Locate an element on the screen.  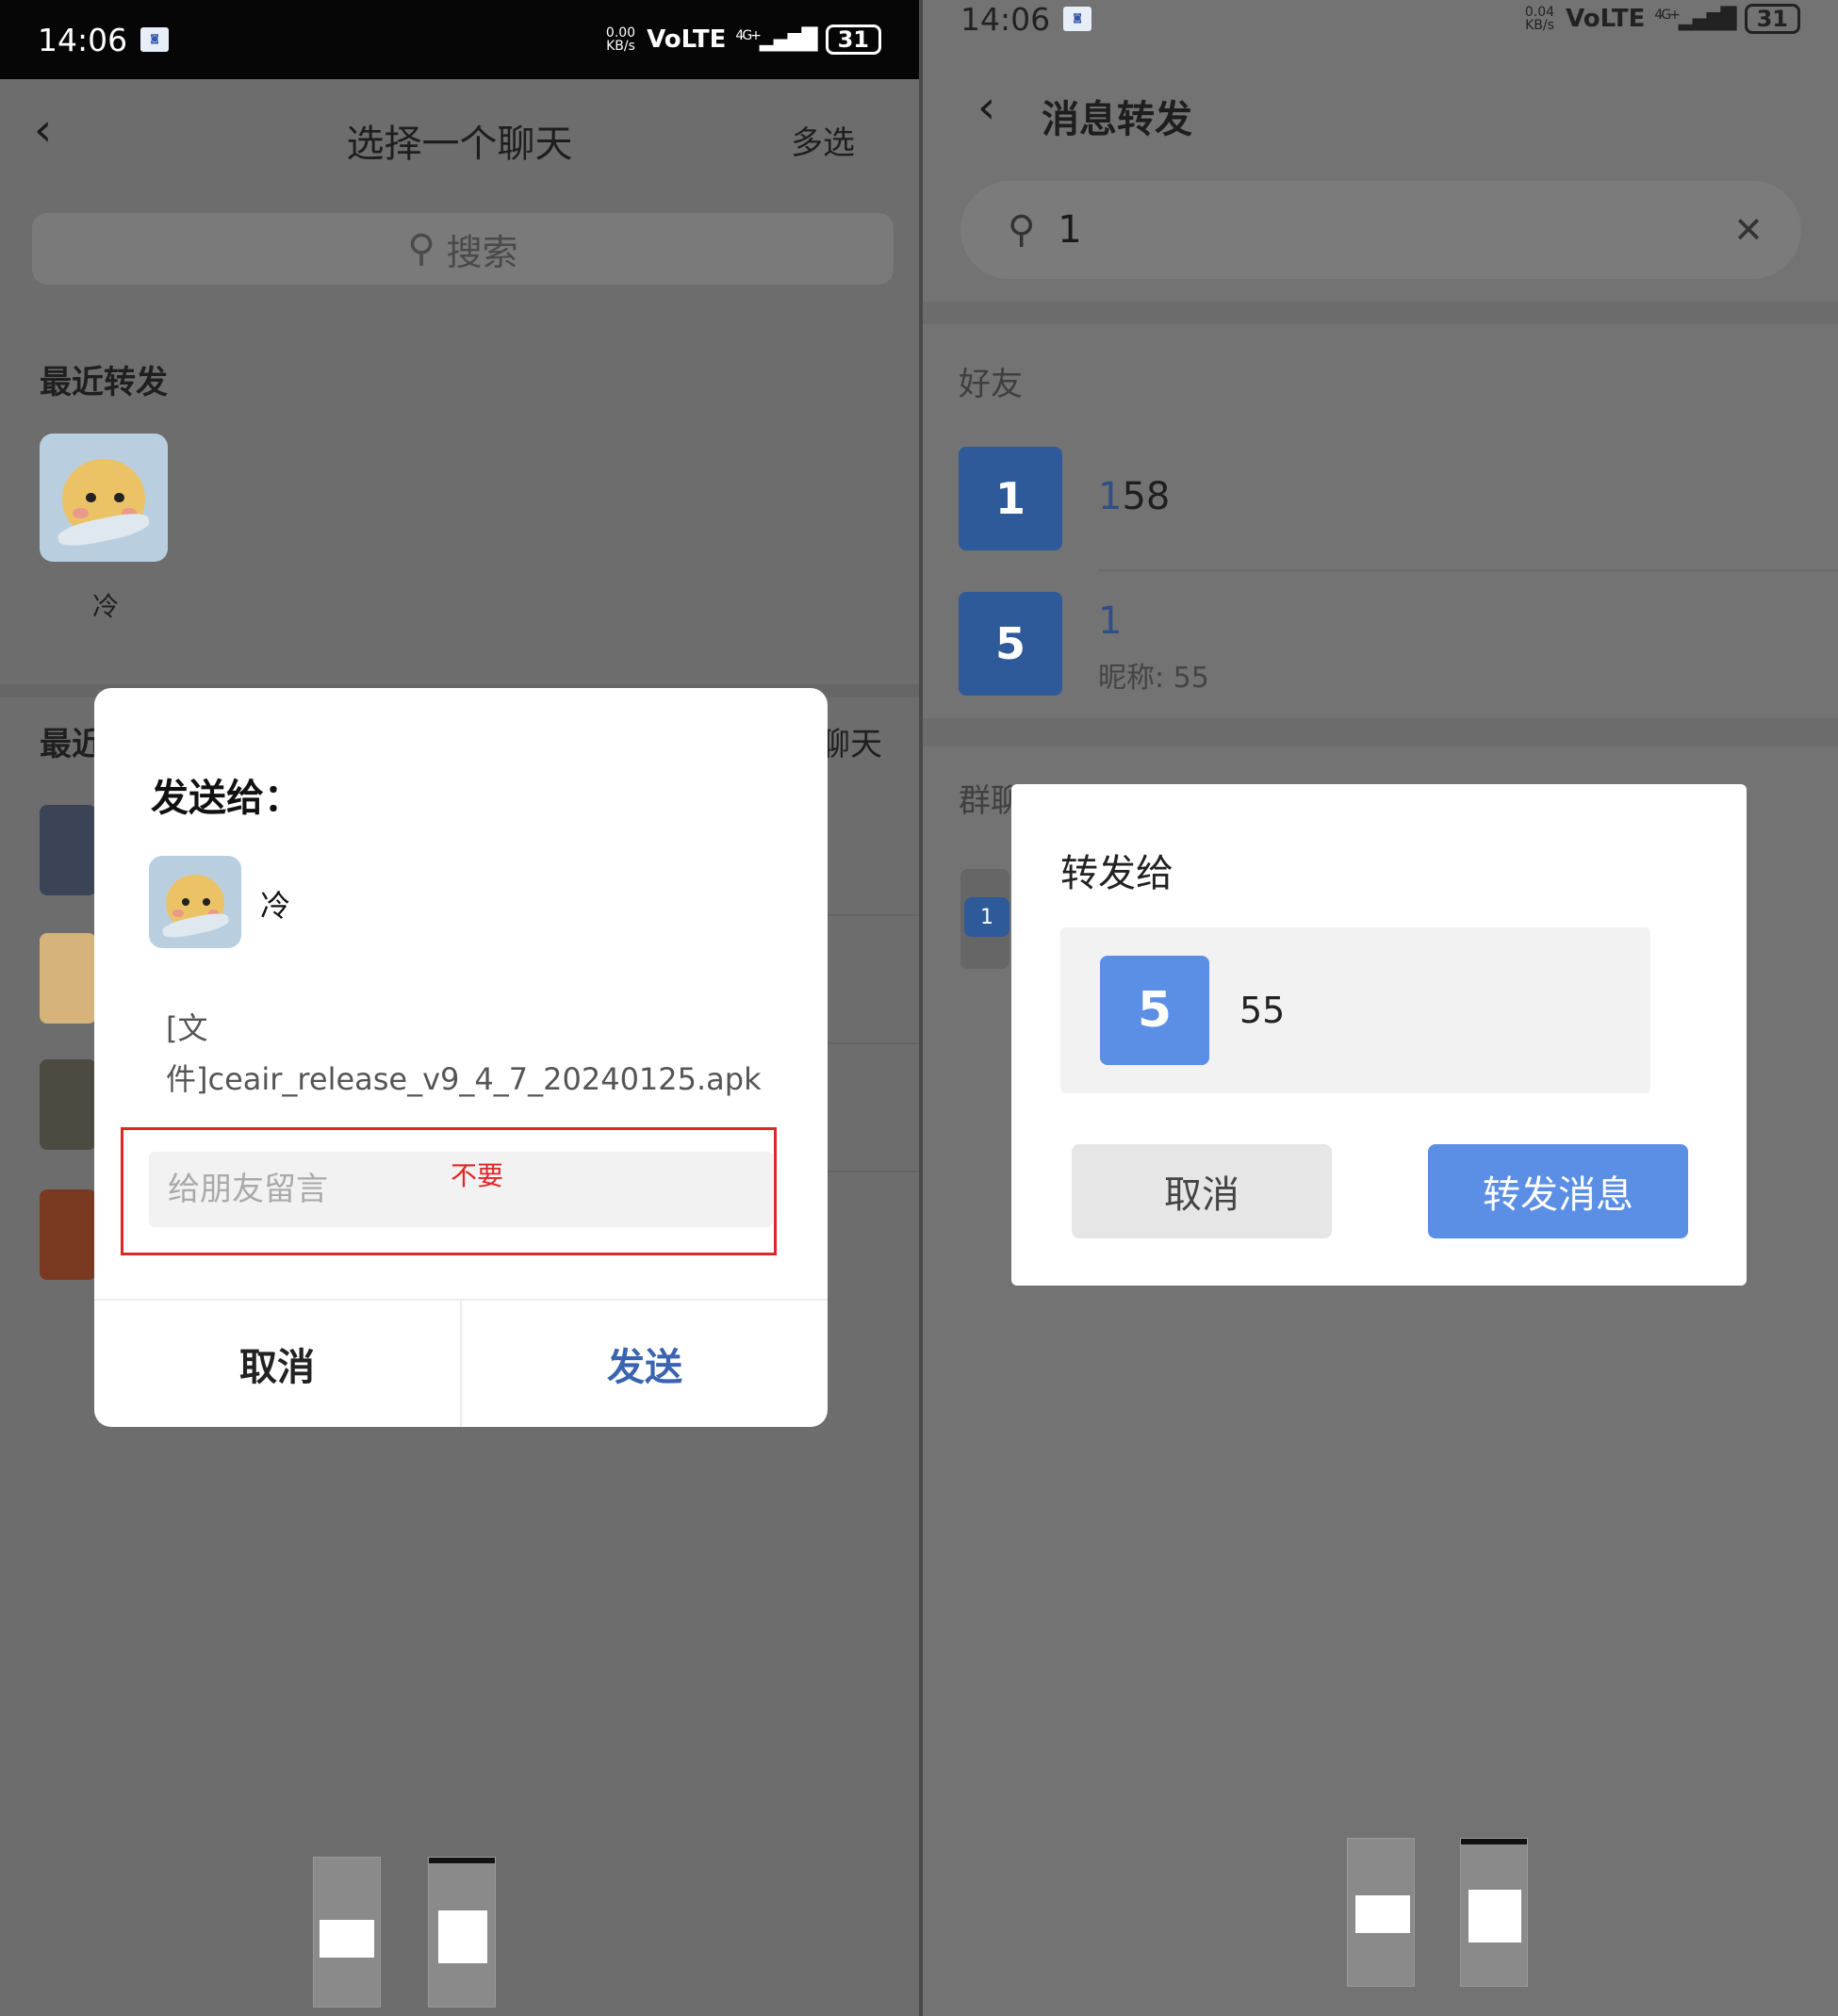
send-button: 发送 is located at coordinates (645, 1364).